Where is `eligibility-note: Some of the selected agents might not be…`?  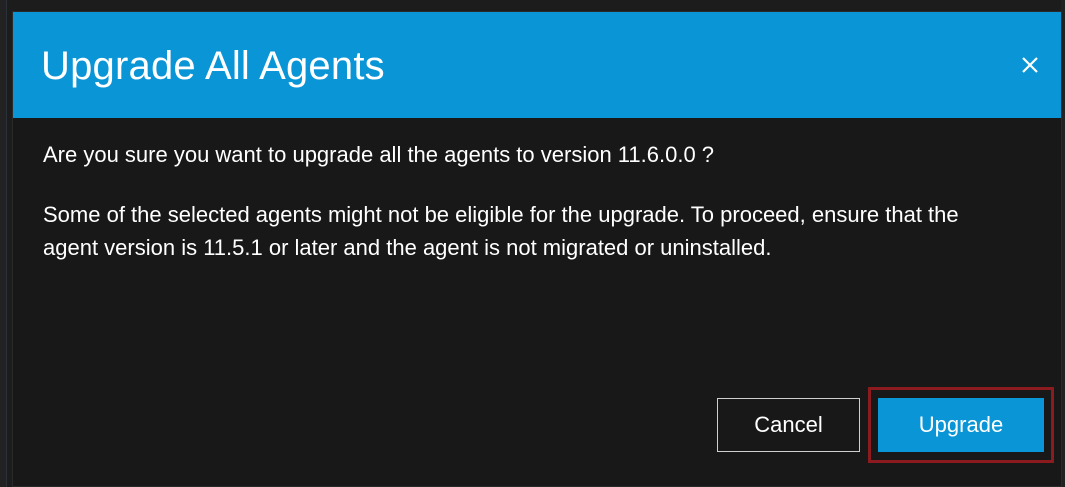
eligibility-note: Some of the selected agents might not be… is located at coordinates (501, 231).